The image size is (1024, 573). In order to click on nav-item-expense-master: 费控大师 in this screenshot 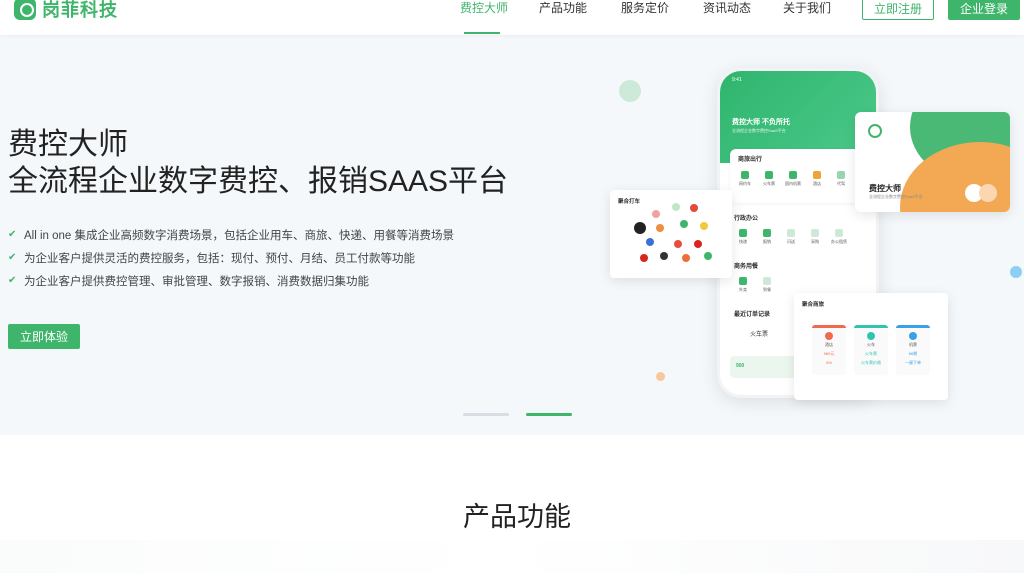, I will do `click(484, 17)`.